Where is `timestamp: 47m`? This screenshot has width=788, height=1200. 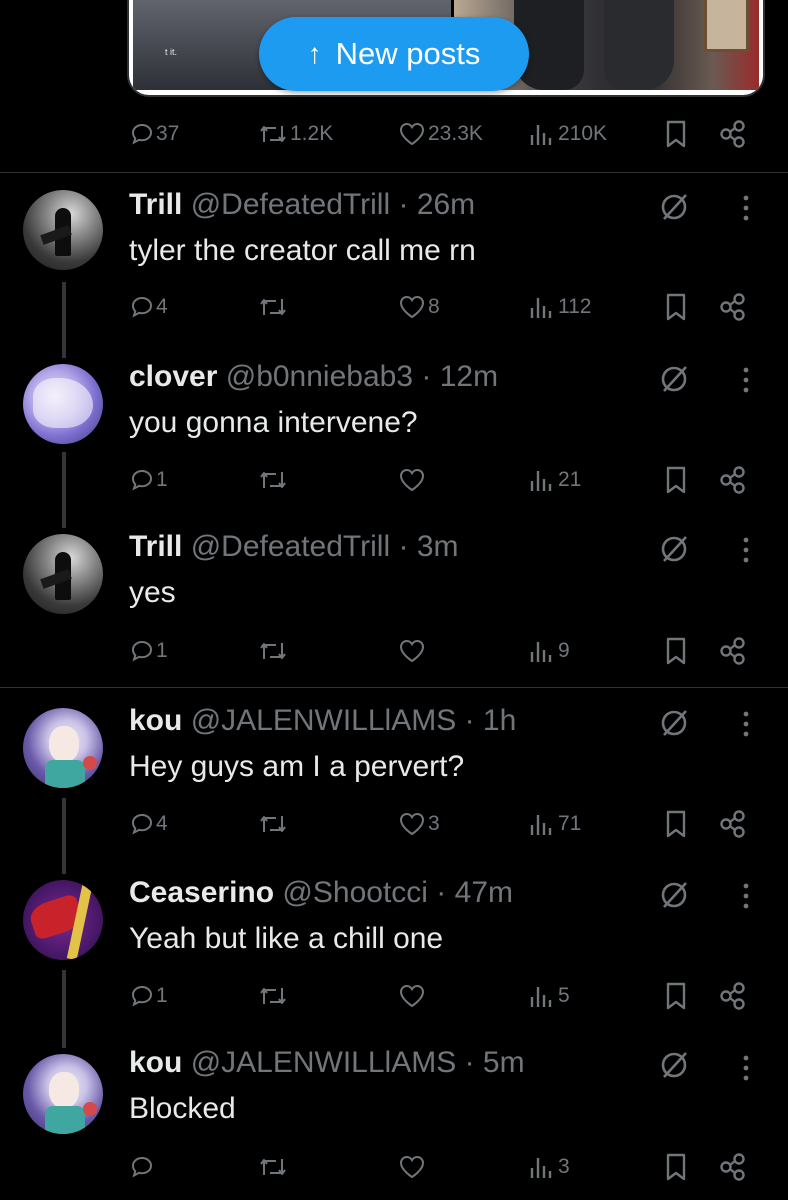 timestamp: 47m is located at coordinates (484, 892).